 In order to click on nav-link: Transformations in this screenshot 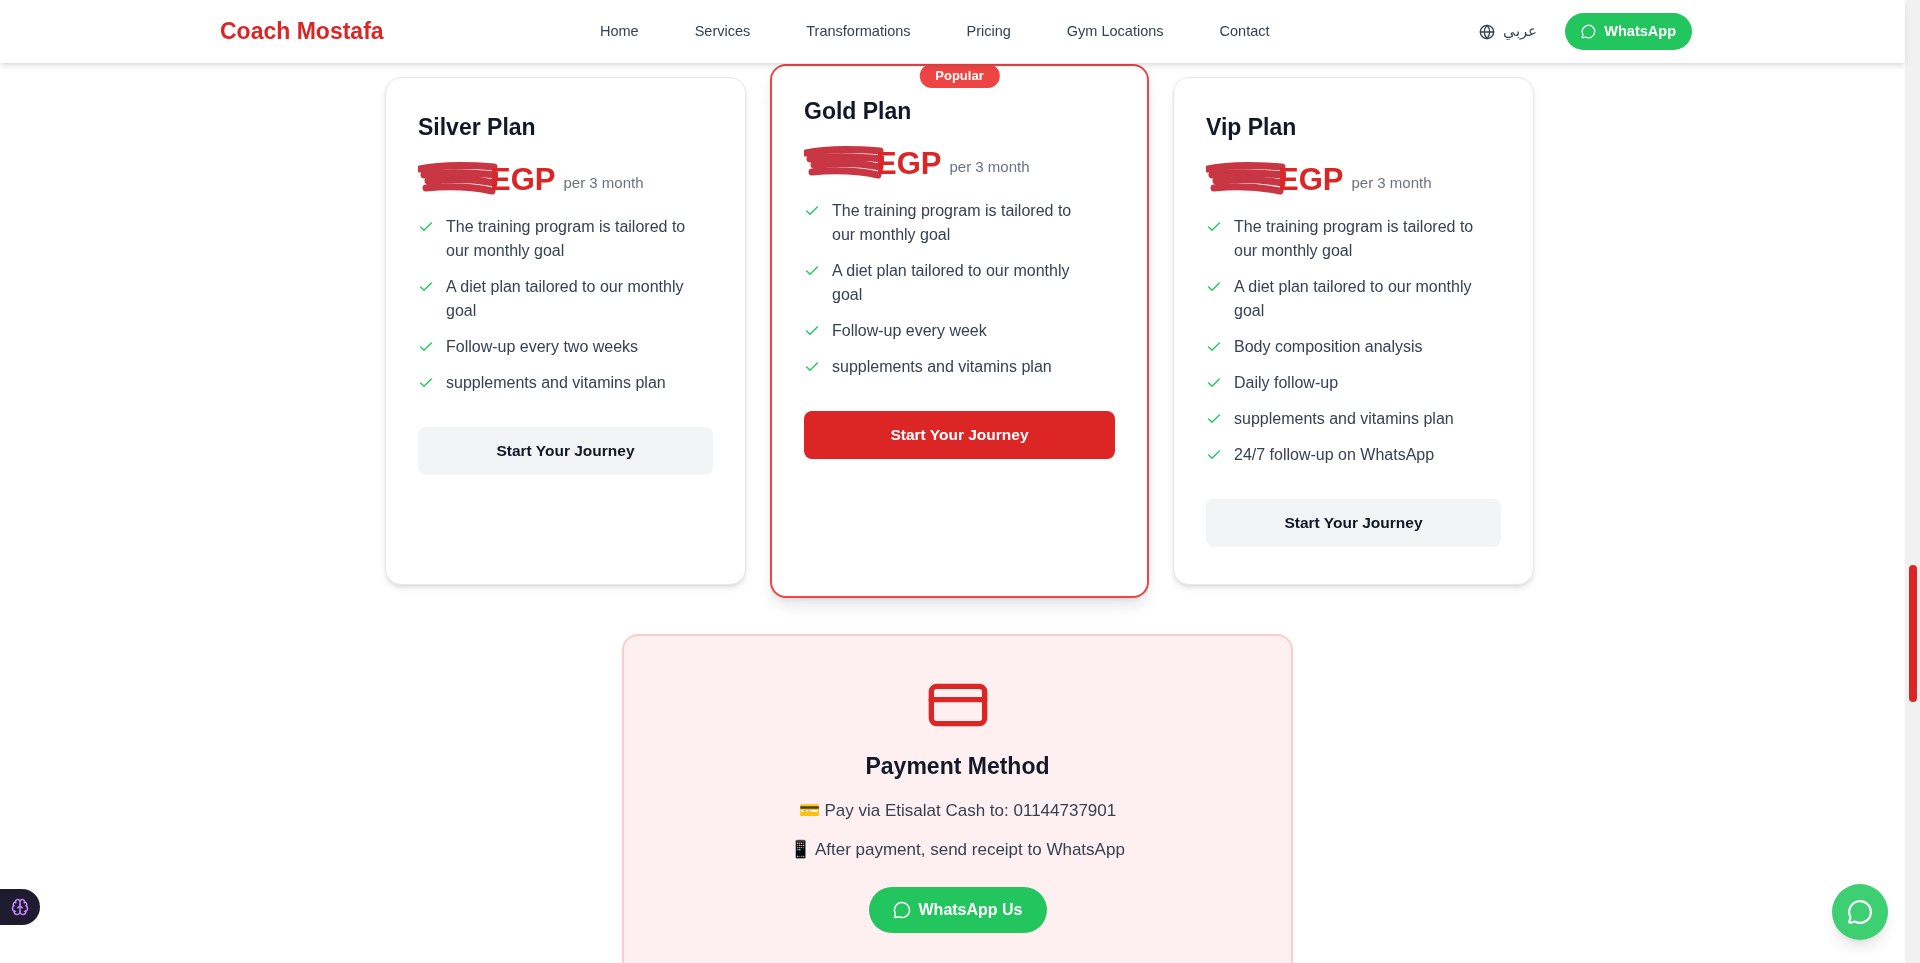, I will do `click(858, 31)`.